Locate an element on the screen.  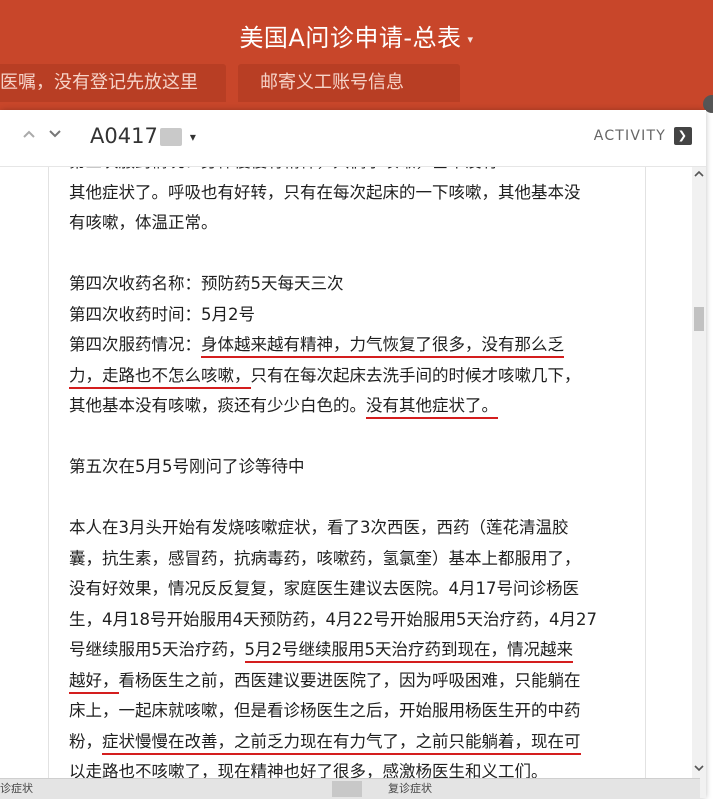
text-segment: 号继续服用5天治疗药， is located at coordinates (157, 649).